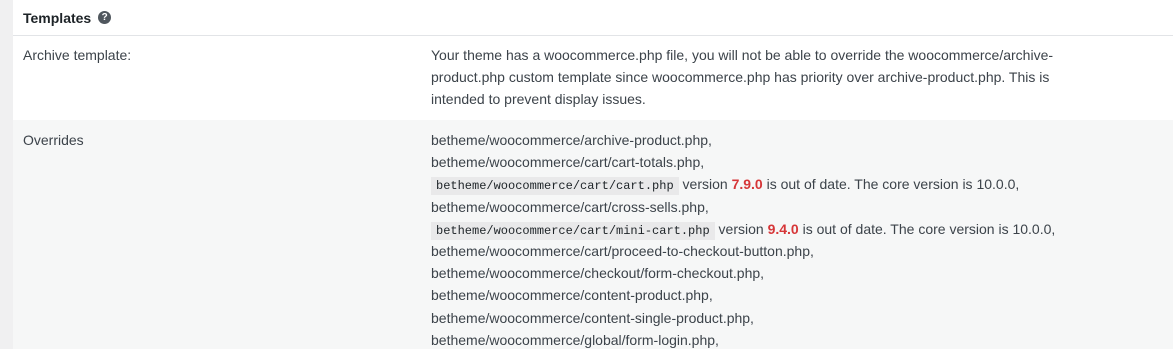  Describe the element at coordinates (77, 55) in the screenshot. I see `archive-template-label: Archive template:` at that location.